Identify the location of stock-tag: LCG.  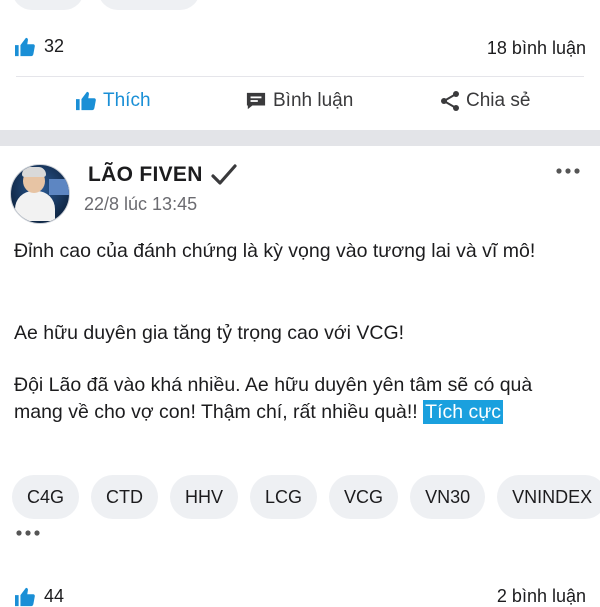
(284, 497).